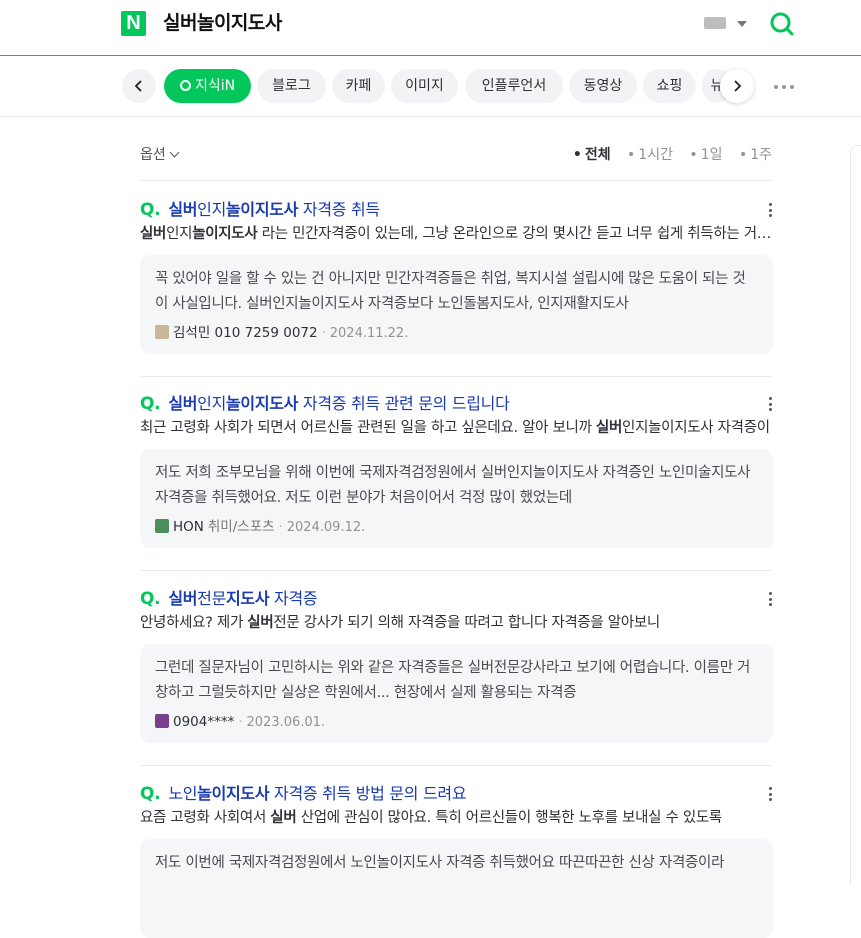 The image size is (861, 938). Describe the element at coordinates (215, 86) in the screenshot. I see `tab-label: 지식iN` at that location.